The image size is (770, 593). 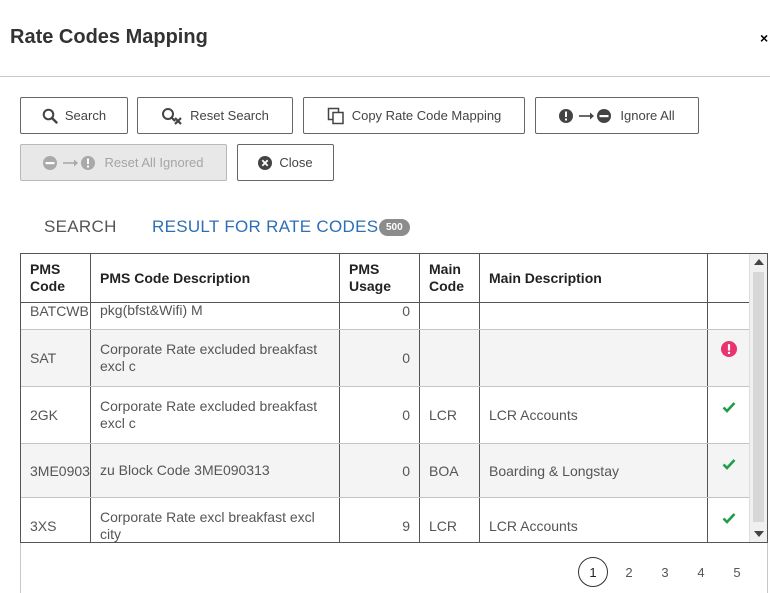 What do you see at coordinates (215, 278) in the screenshot?
I see `header-pms-code-description: PMS Code Description` at bounding box center [215, 278].